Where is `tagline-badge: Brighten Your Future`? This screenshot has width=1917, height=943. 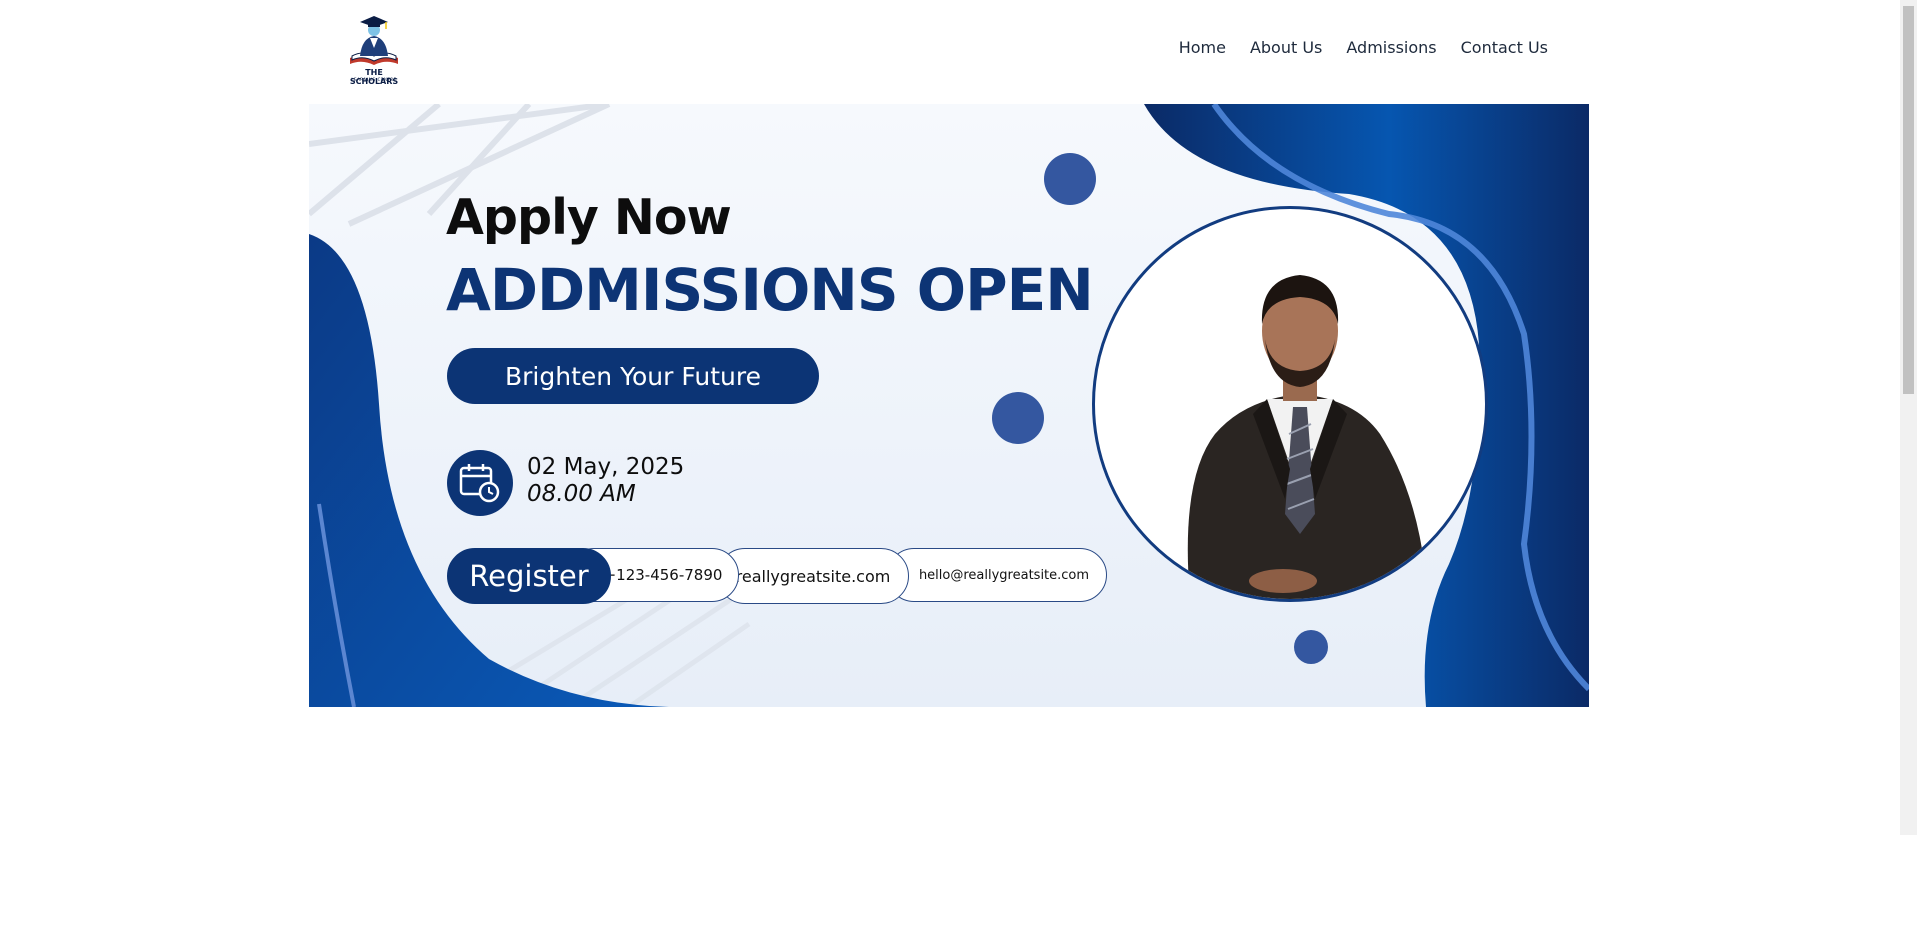 tagline-badge: Brighten Your Future is located at coordinates (633, 376).